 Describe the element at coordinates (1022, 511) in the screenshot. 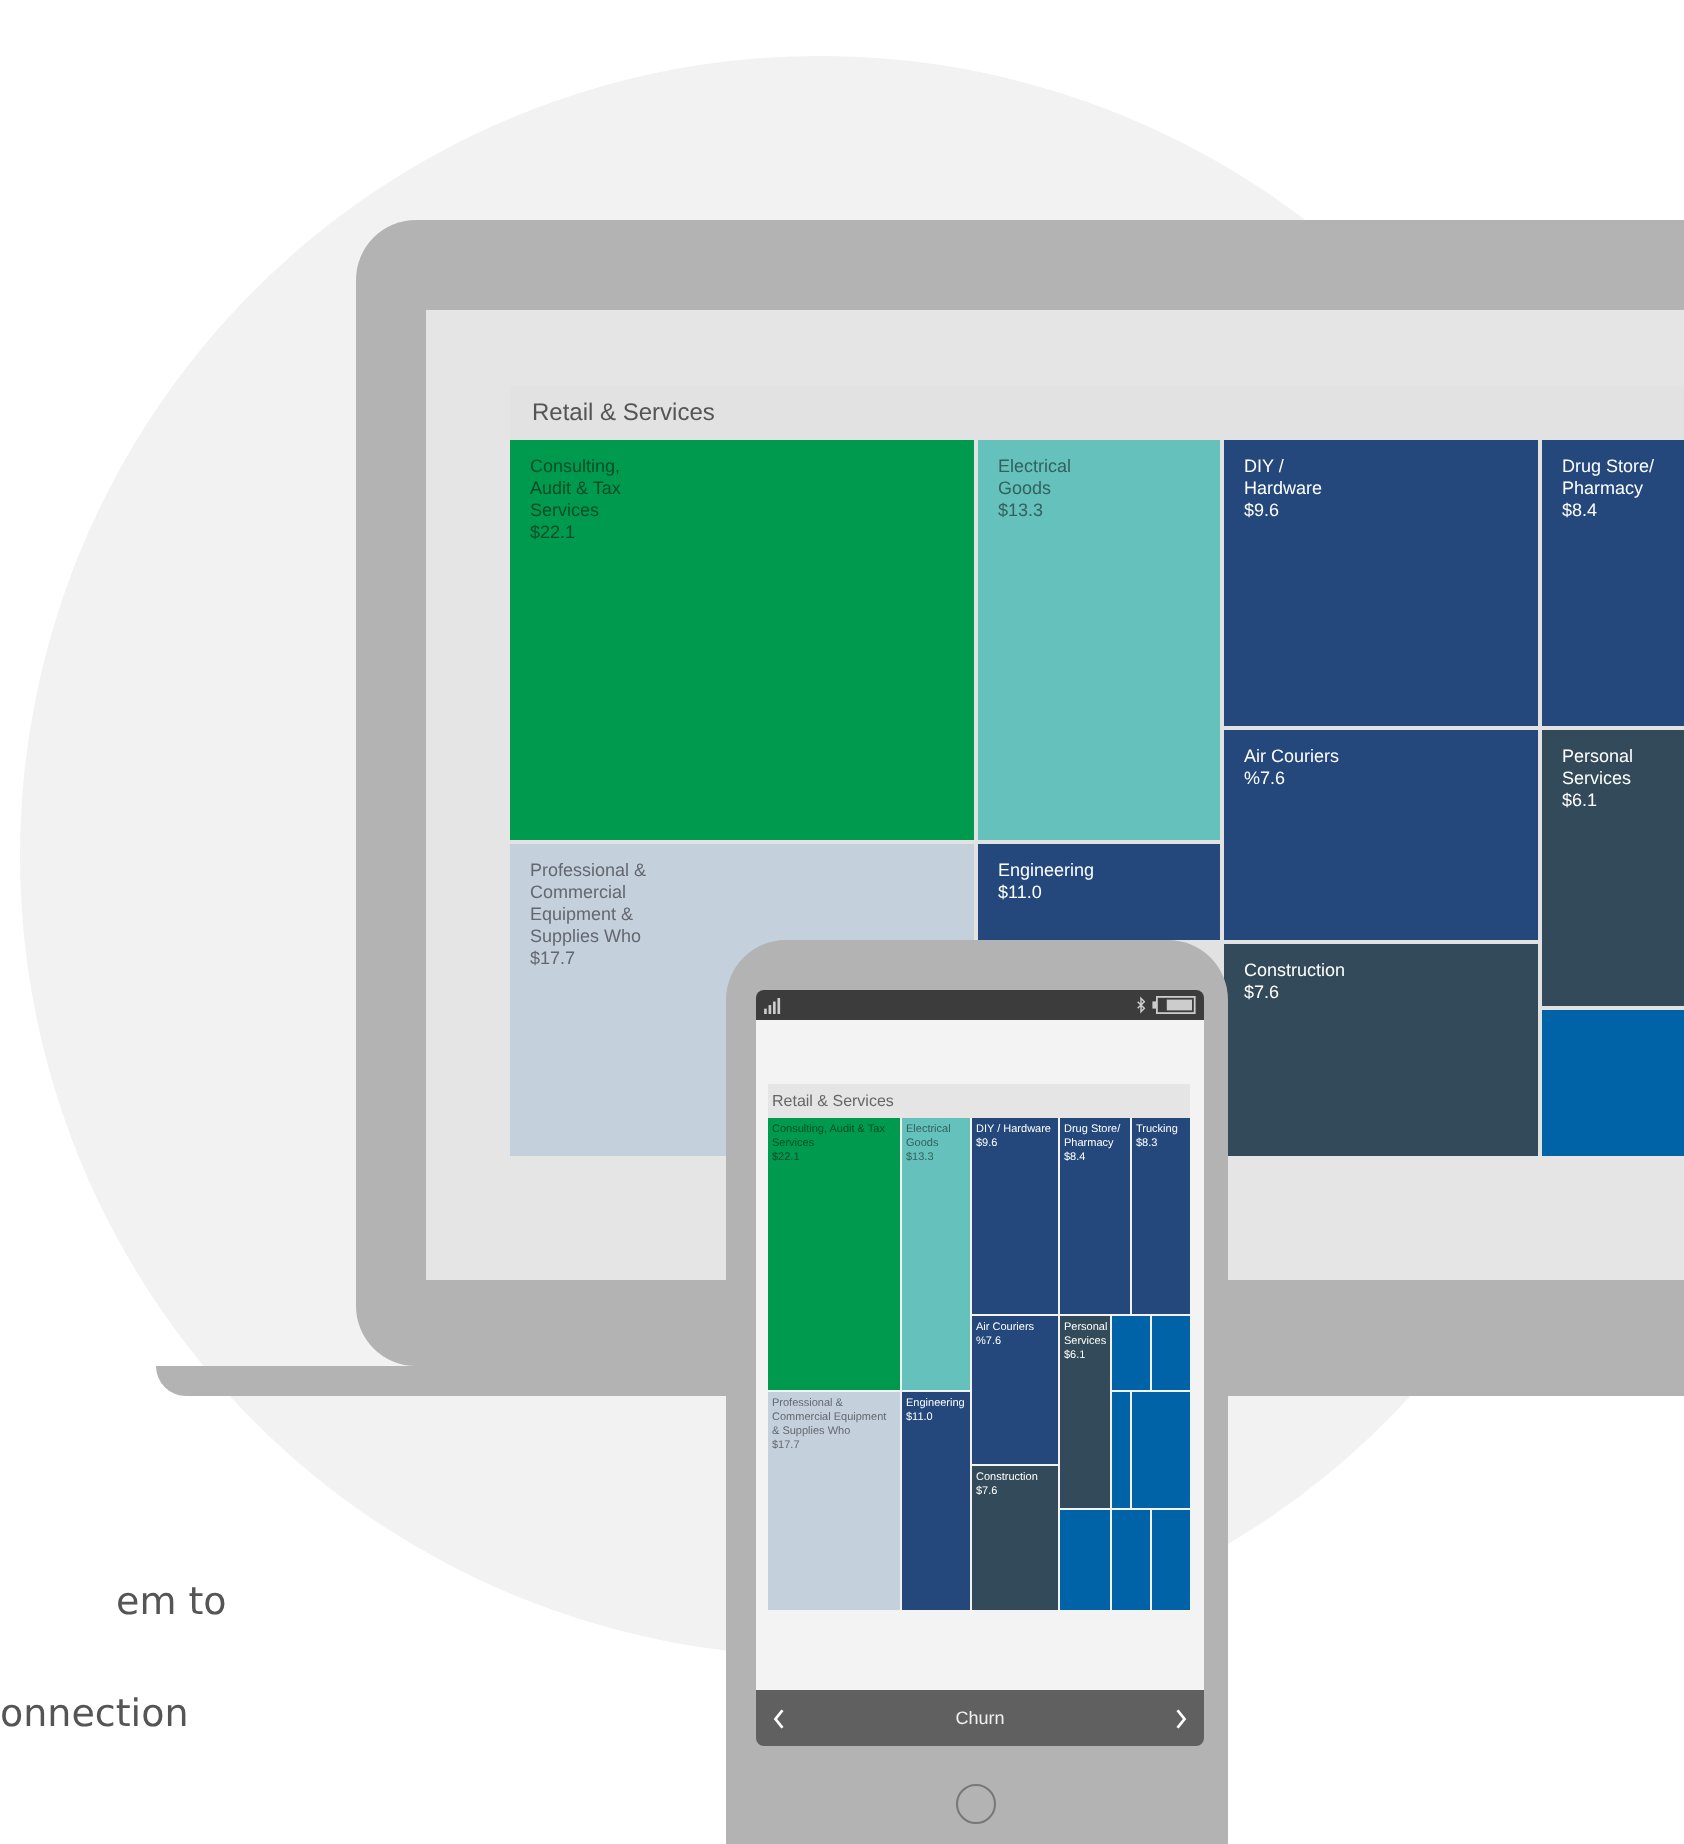

I see `tile-value: $13.3` at that location.